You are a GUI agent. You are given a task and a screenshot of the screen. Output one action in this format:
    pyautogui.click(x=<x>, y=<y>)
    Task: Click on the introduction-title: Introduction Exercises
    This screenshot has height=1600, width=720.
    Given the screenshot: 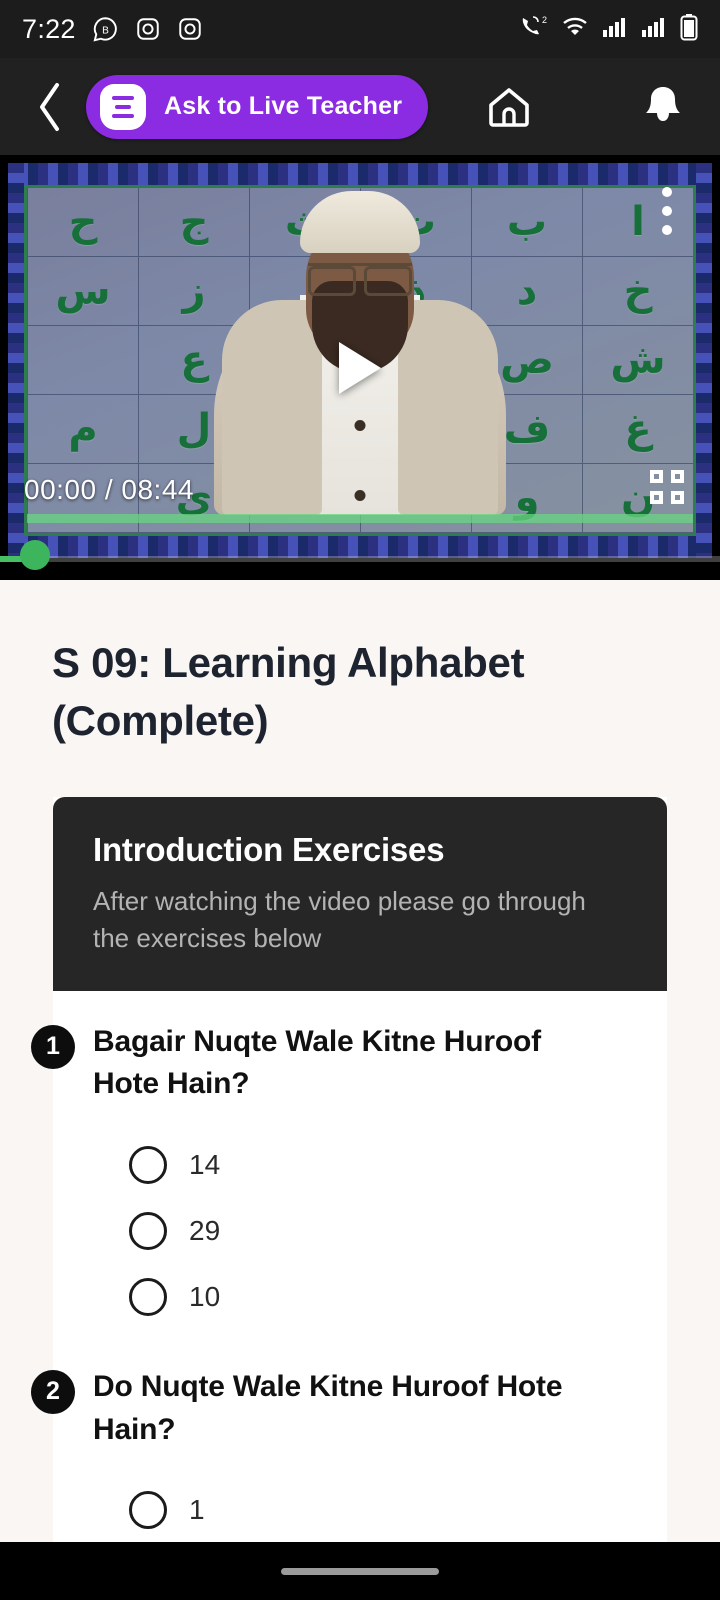 What is the action you would take?
    pyautogui.click(x=269, y=849)
    